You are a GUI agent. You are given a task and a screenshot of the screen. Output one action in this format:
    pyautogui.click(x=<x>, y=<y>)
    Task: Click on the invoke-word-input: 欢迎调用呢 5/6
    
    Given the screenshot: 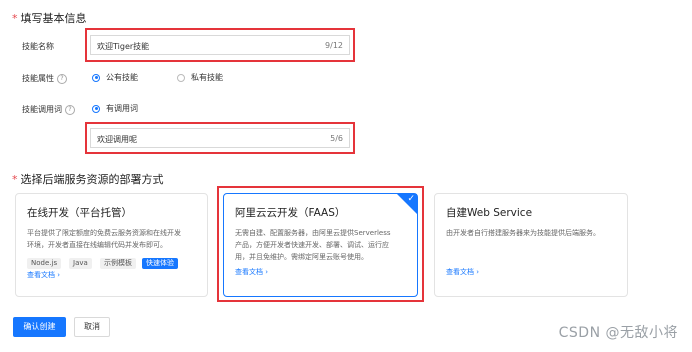 What is the action you would take?
    pyautogui.click(x=220, y=138)
    